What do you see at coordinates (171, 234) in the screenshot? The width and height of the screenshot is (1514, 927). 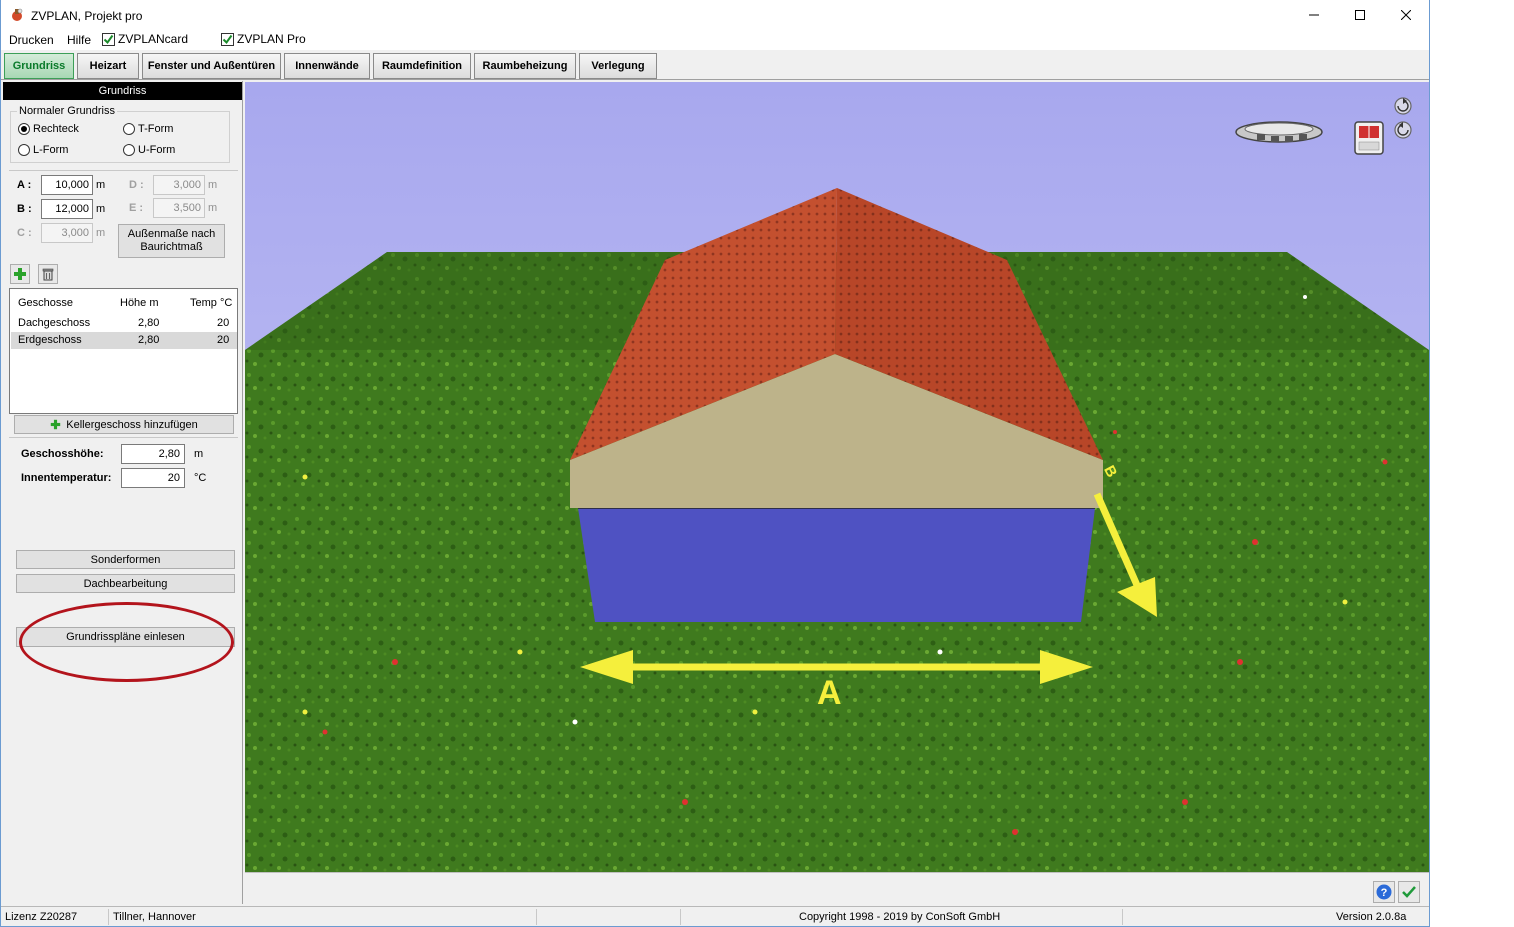 I see `outer-dims-label-1: Außenmaße nach` at bounding box center [171, 234].